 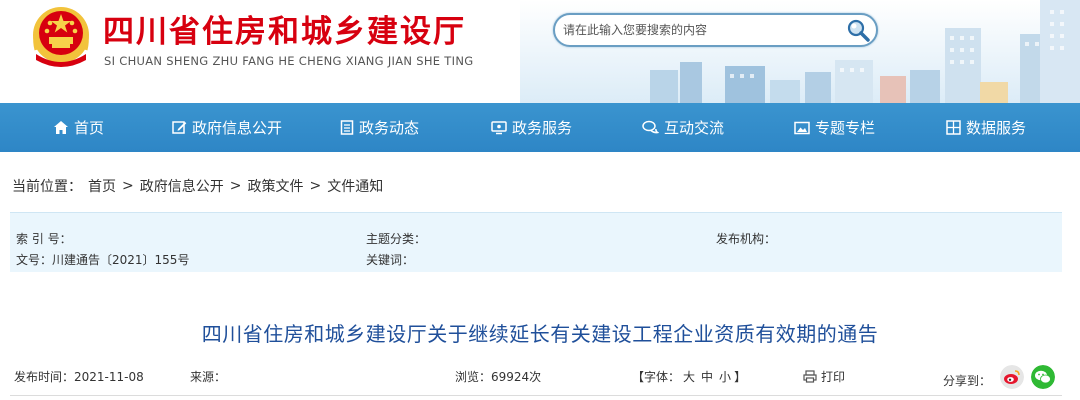 What do you see at coordinates (79, 377) in the screenshot?
I see `publish-date: 发布时间：2021-11-08` at bounding box center [79, 377].